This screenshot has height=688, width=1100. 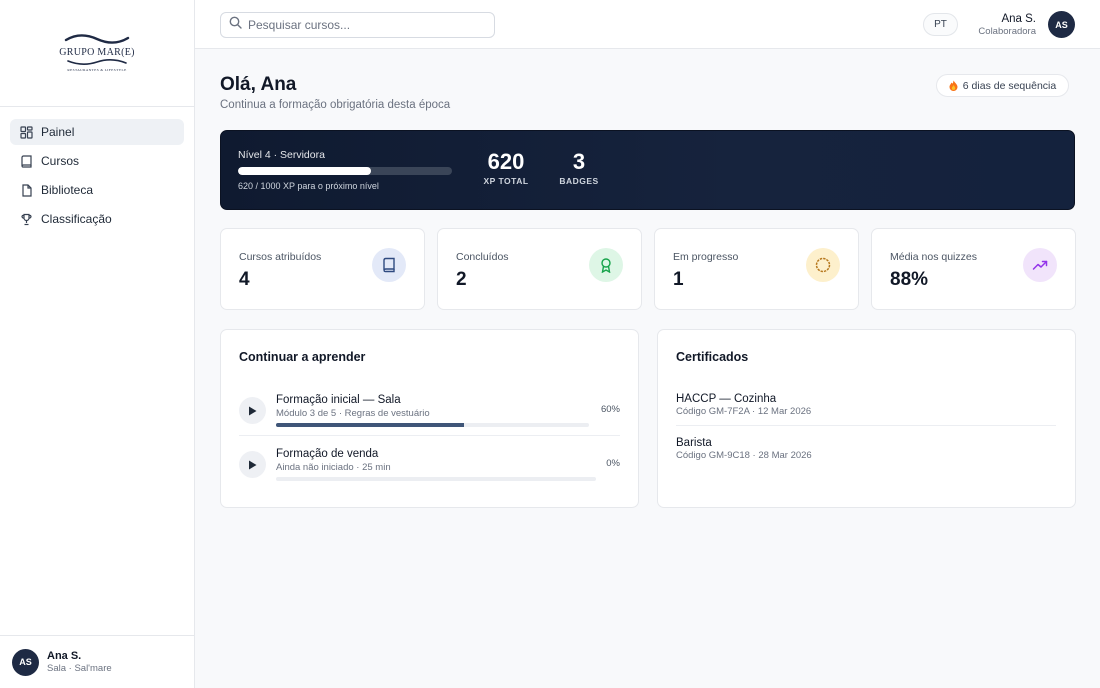 I want to click on sidebar-item-label: Cursos, so click(x=60, y=161).